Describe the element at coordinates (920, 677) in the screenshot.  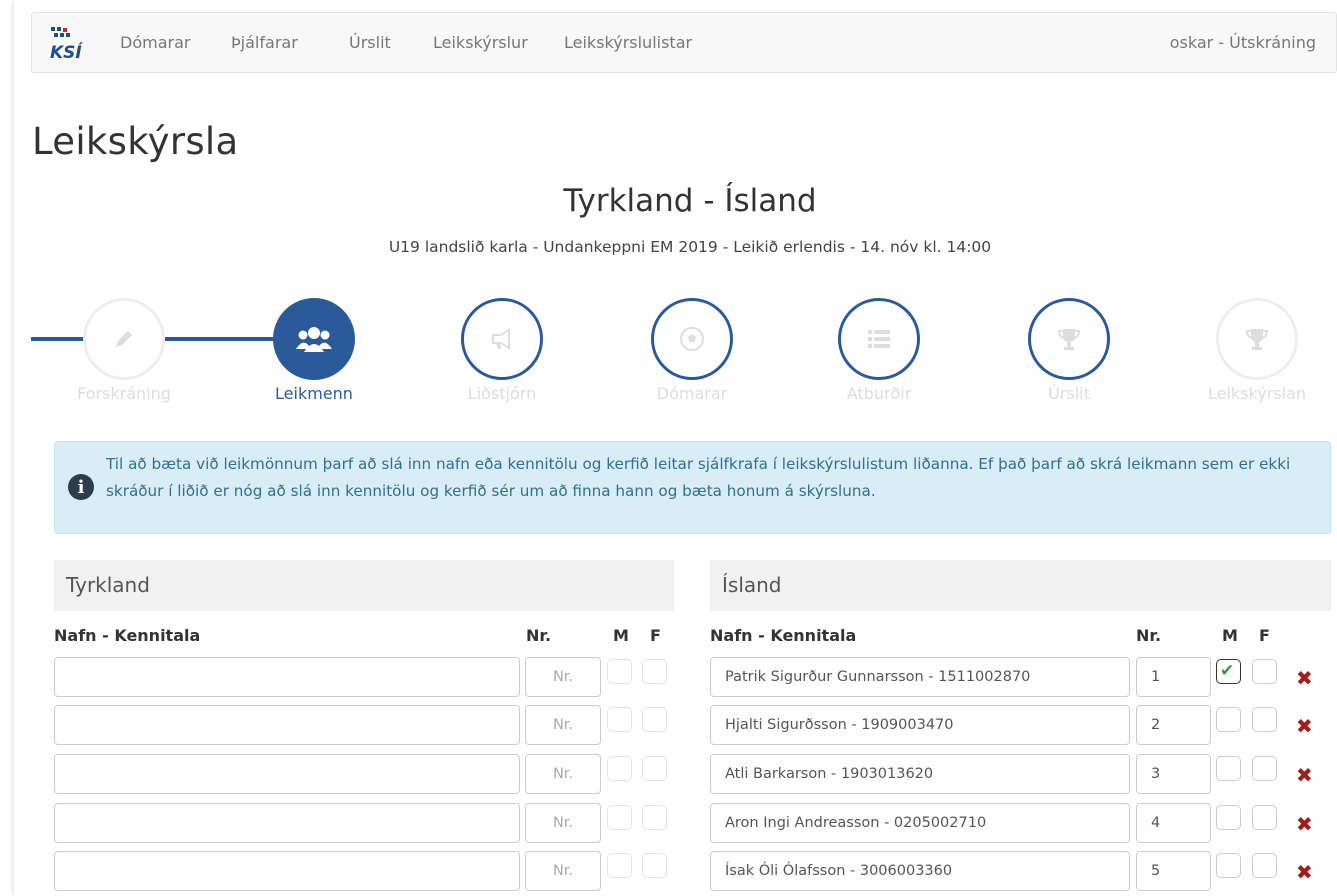
I see `away-player-name-input: Patrik Sigurður Gunnarsson - 1511002870` at that location.